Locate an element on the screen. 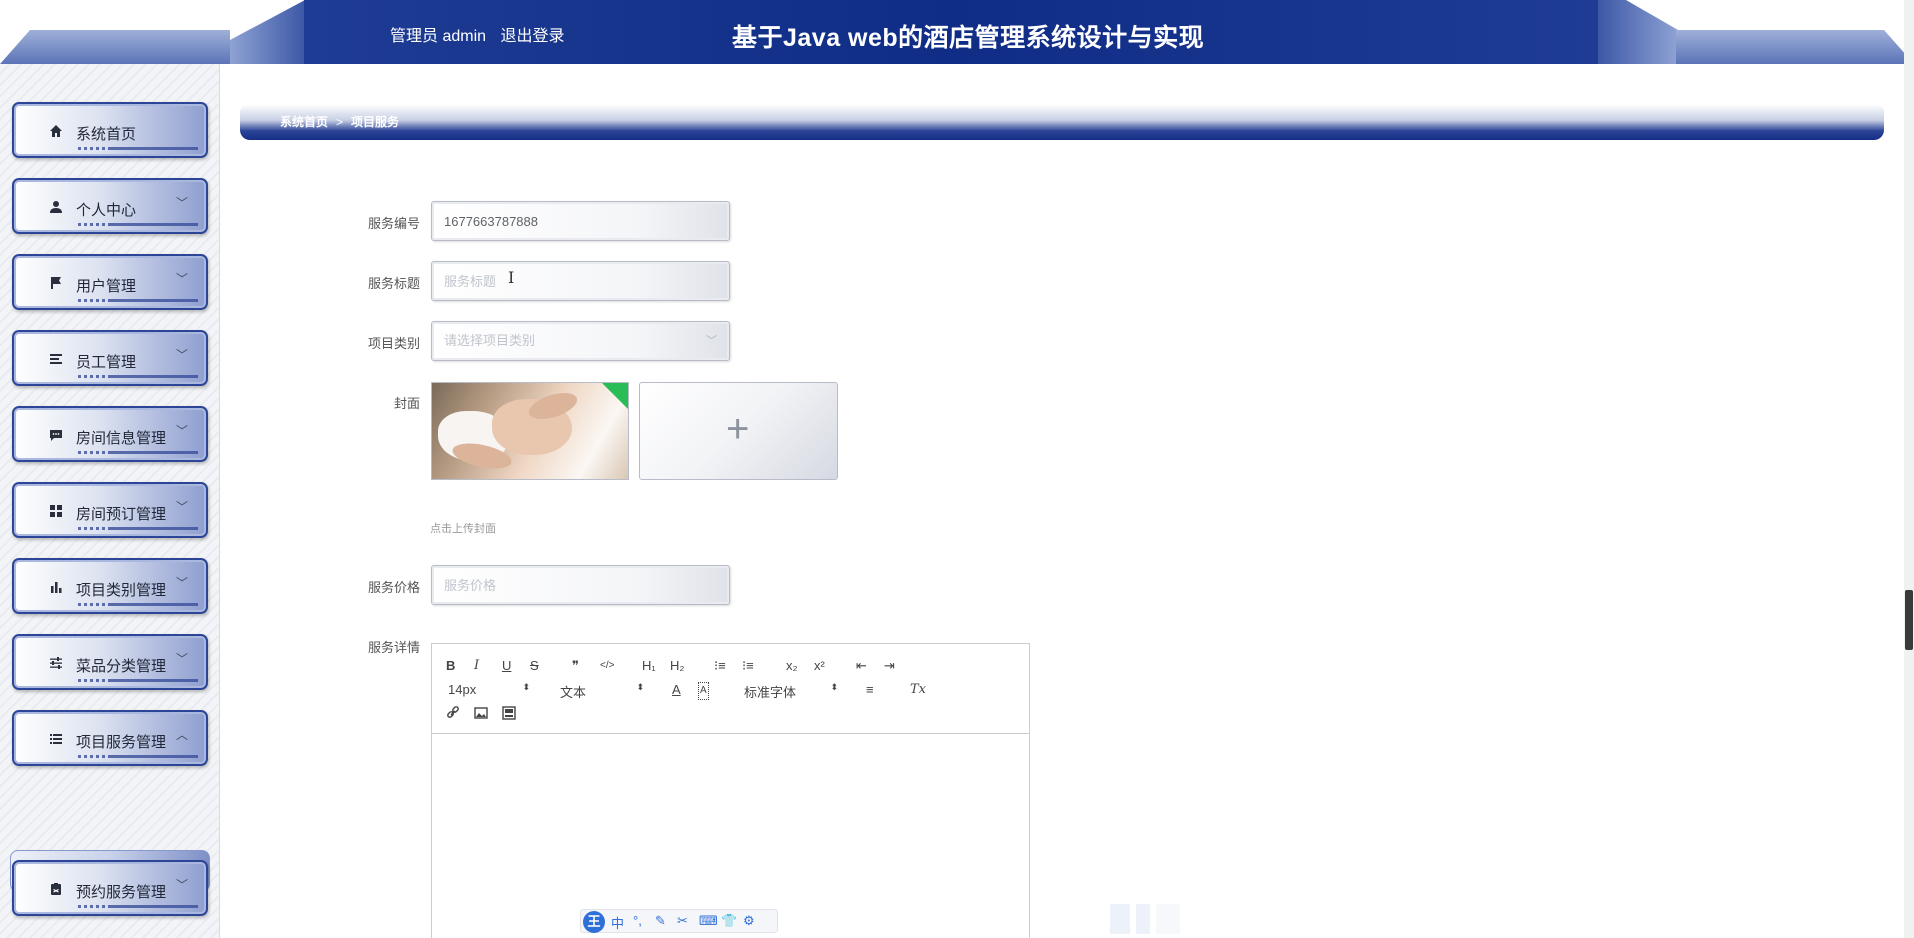 The width and height of the screenshot is (1914, 938). subscript-button: x₂ is located at coordinates (792, 666).